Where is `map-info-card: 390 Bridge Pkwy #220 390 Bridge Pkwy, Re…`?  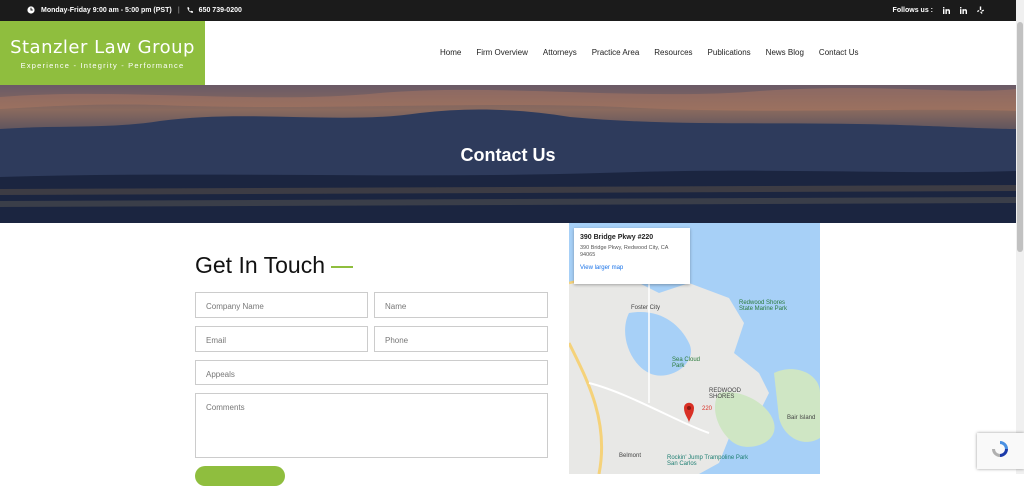 map-info-card: 390 Bridge Pkwy #220 390 Bridge Pkwy, Re… is located at coordinates (632, 256).